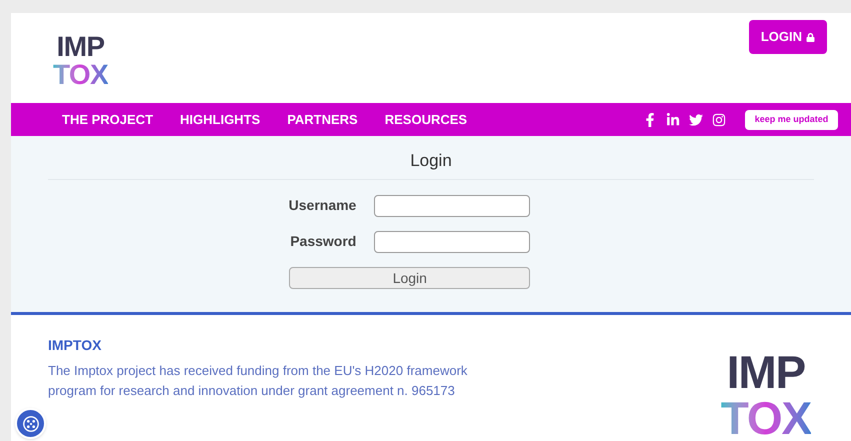  I want to click on field-label: Password, so click(323, 242).